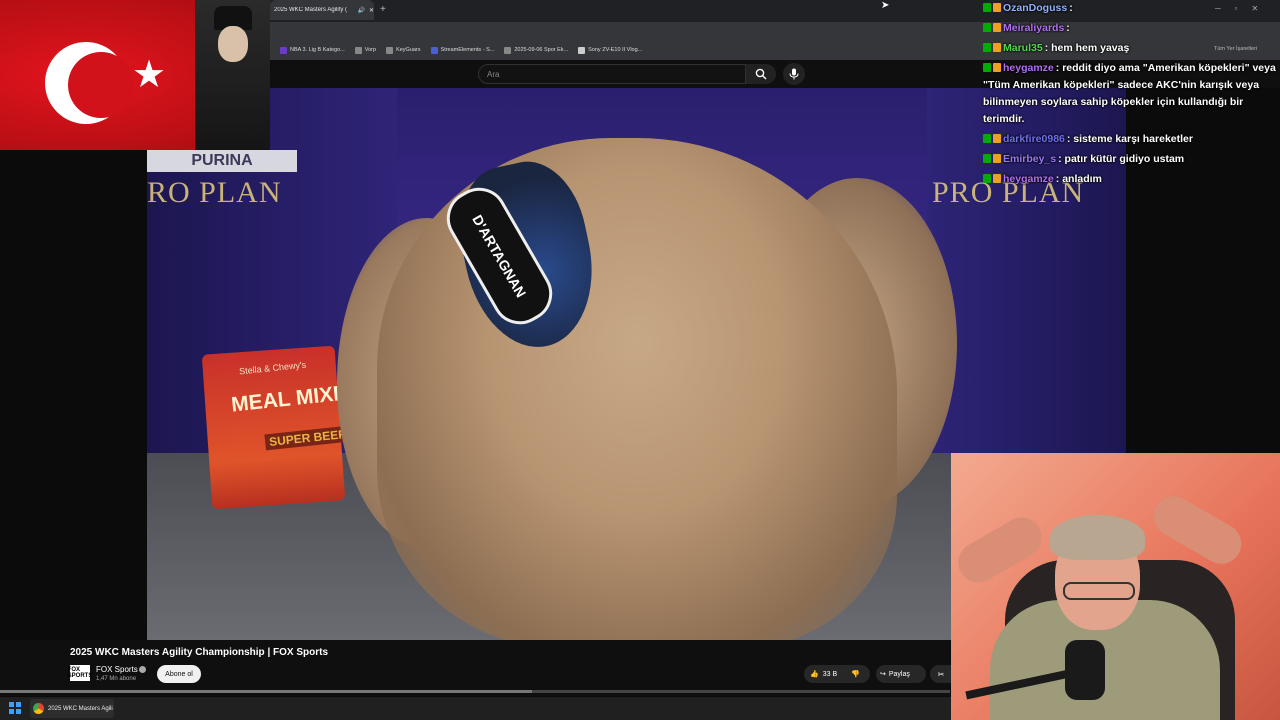  What do you see at coordinates (1078, 179) in the screenshot?
I see `chat-text: : anladım` at bounding box center [1078, 179].